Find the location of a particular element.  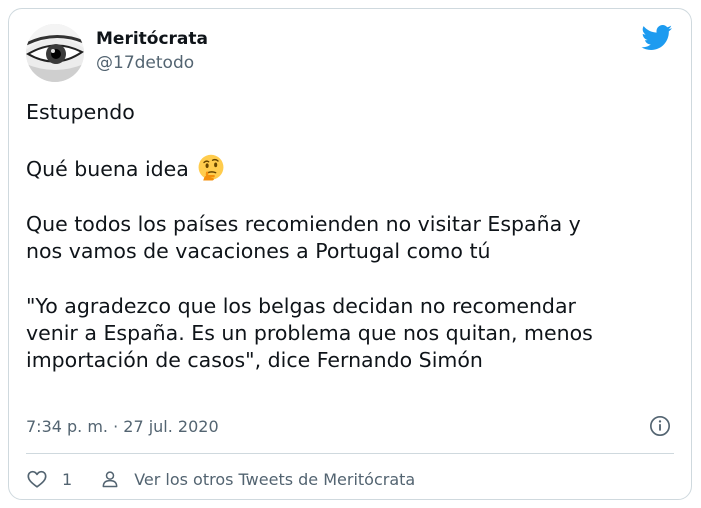

author-name: Meritócrata is located at coordinates (152, 39).